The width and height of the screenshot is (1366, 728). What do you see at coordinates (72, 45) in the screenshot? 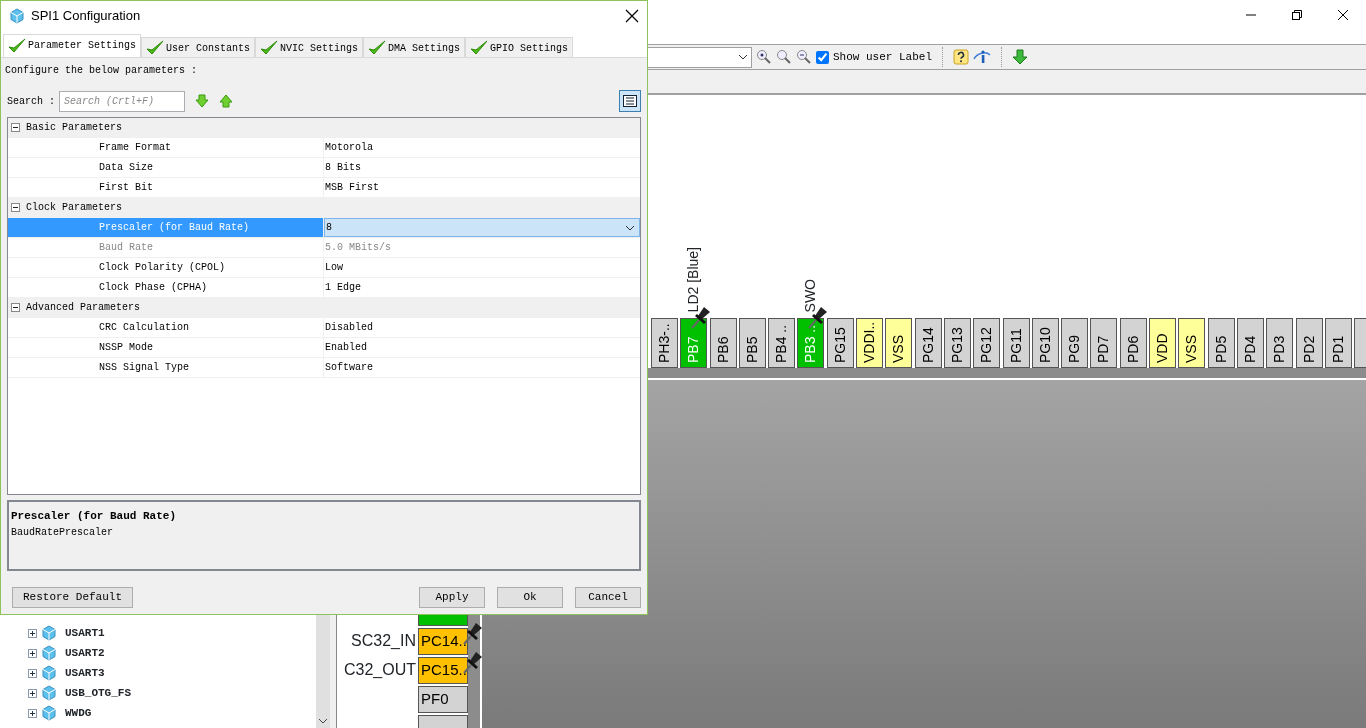
I see `tab: Parameter Settings` at bounding box center [72, 45].